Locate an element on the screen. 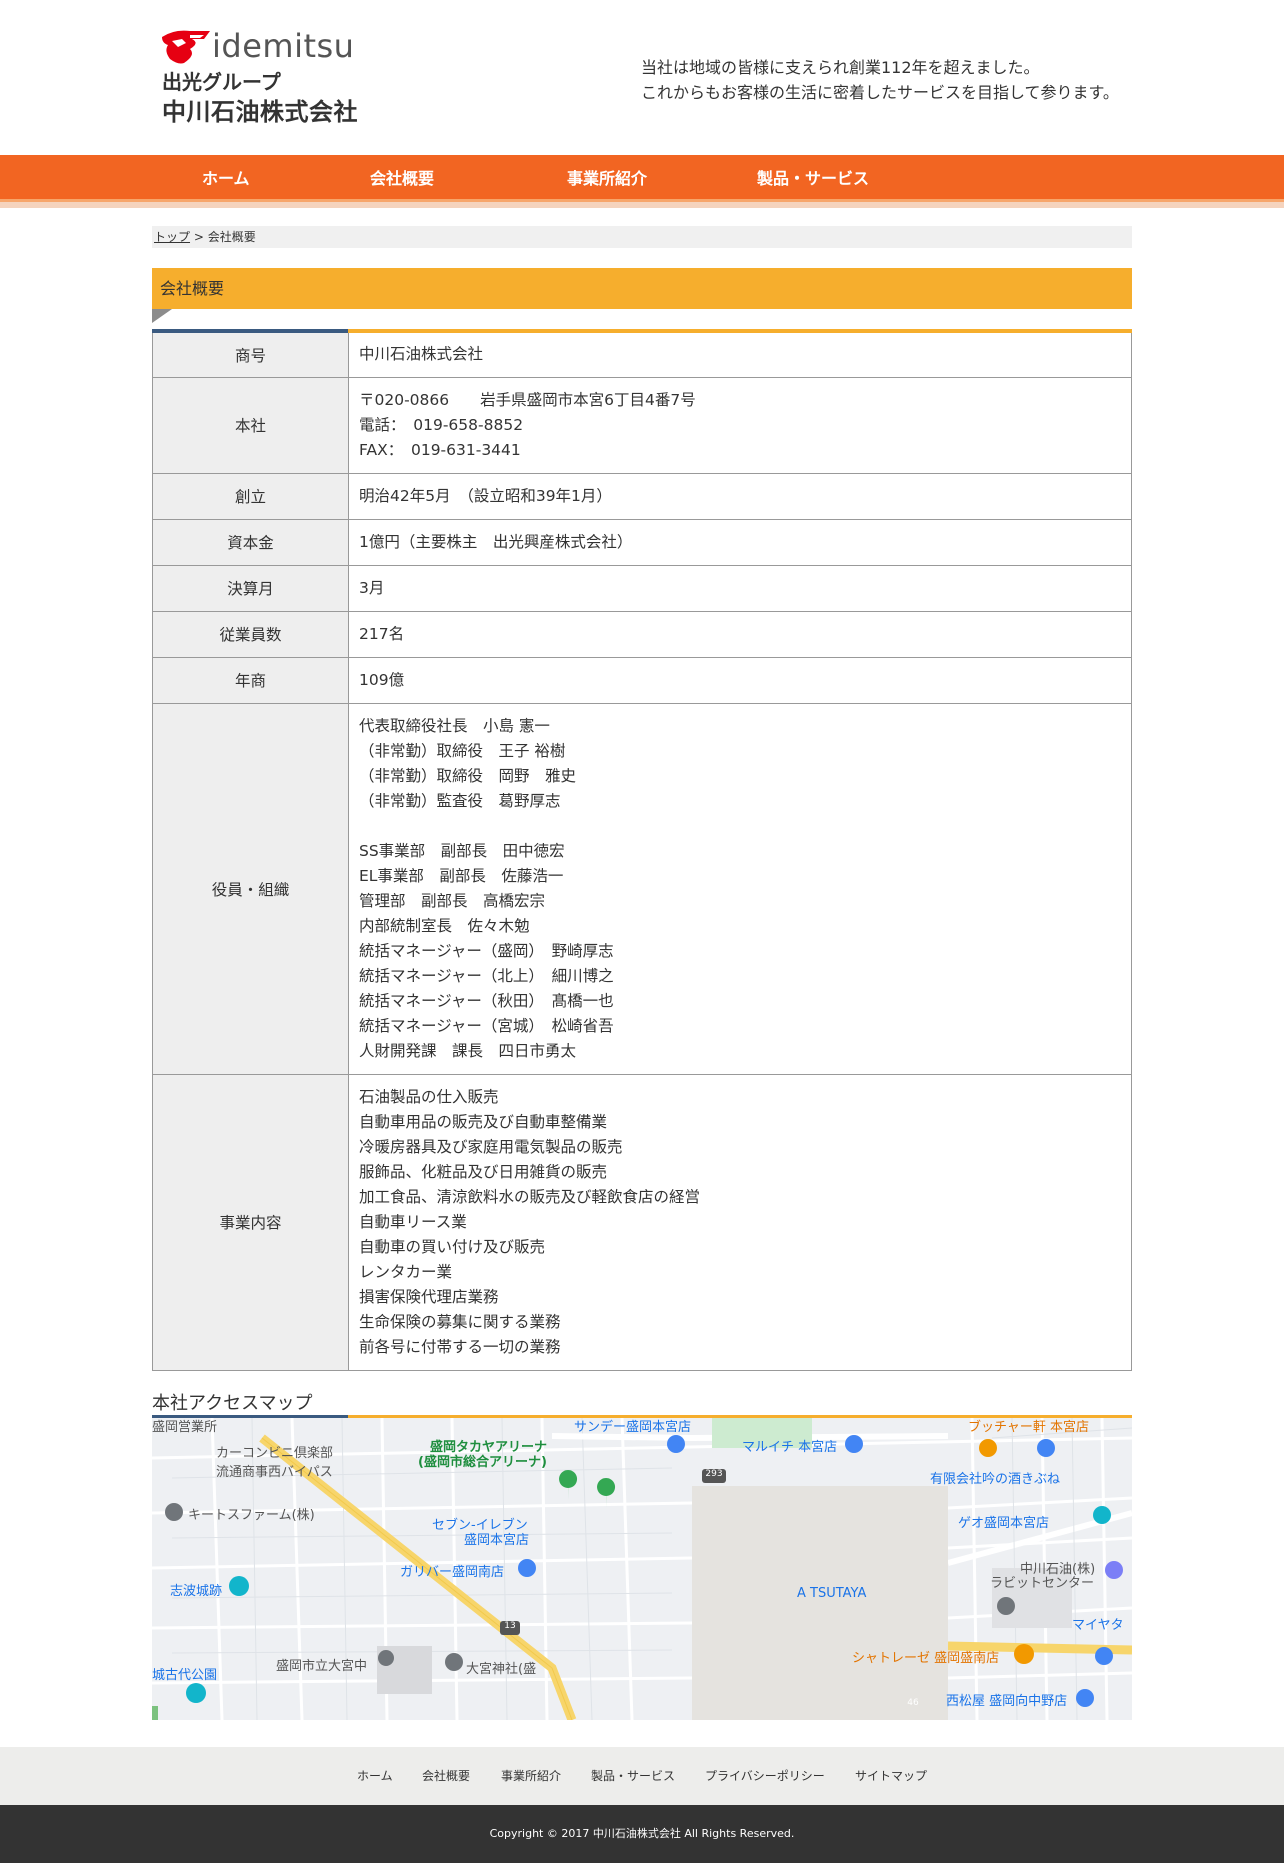 This screenshot has width=1284, height=1863. route-number: 293 is located at coordinates (714, 1474).